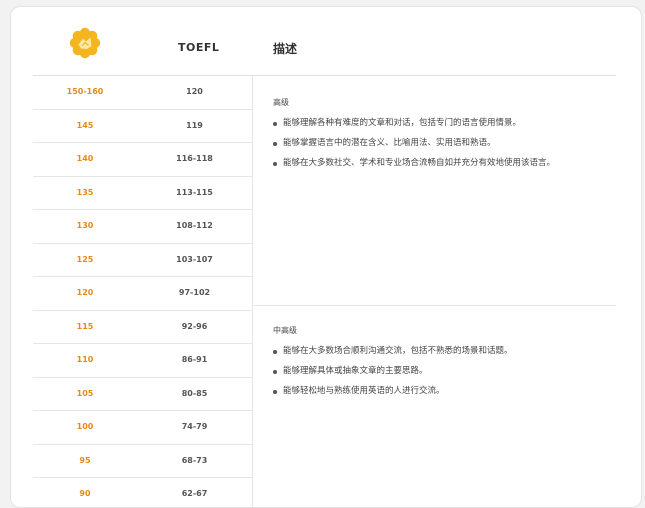 The height and width of the screenshot is (508, 645). What do you see at coordinates (355, 371) in the screenshot?
I see `bullet-text: 能够理解具体或抽象文章的主要思路。` at bounding box center [355, 371].